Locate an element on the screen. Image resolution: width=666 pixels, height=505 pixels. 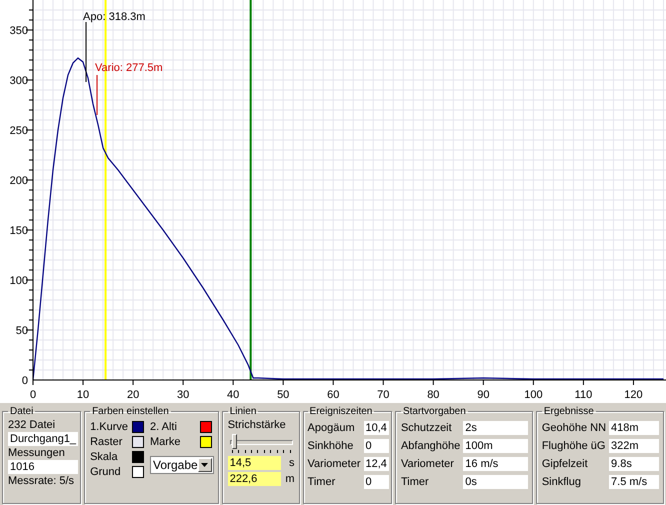
axis-label: 250 is located at coordinates (19, 131).